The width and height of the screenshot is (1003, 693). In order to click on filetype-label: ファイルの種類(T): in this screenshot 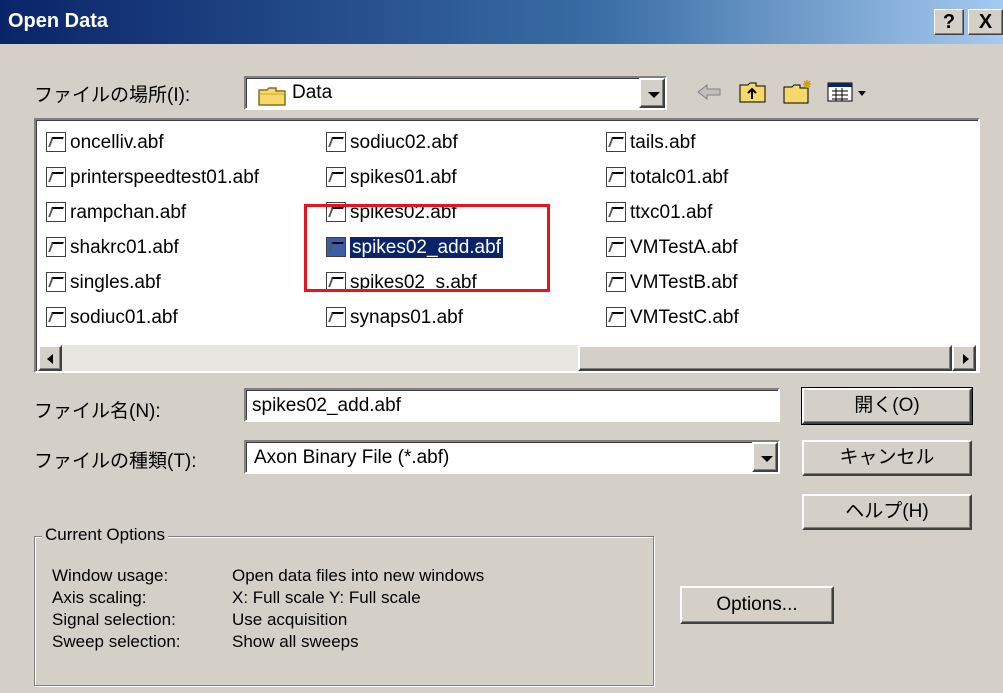, I will do `click(115, 461)`.